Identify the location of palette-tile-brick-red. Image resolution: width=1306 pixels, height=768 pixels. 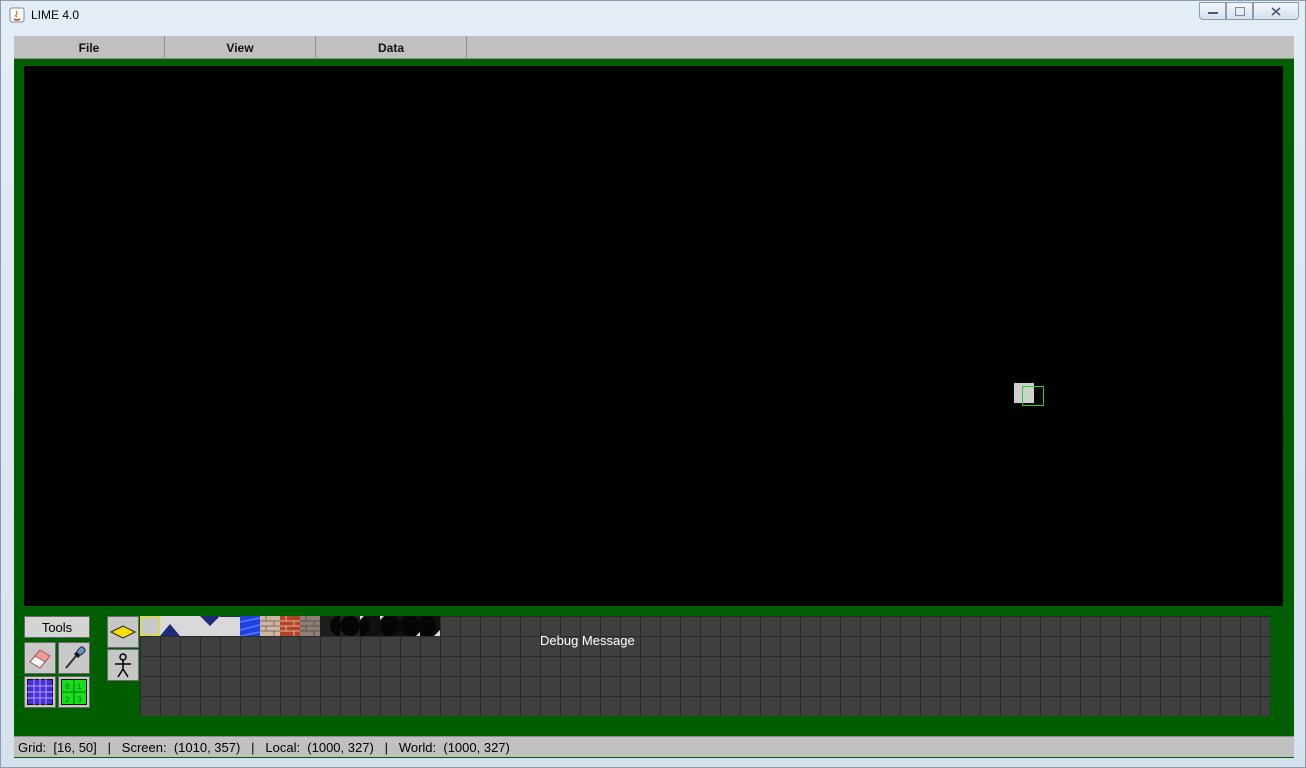
(290, 626).